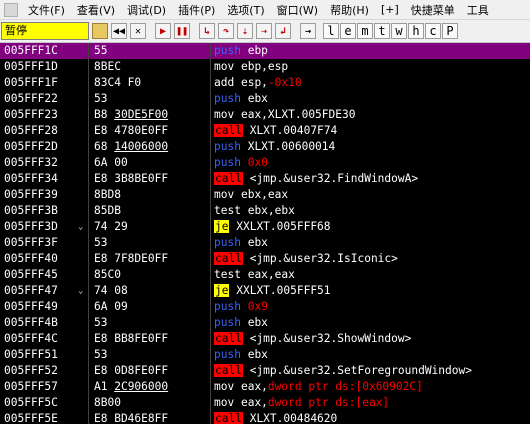 This screenshot has height=424, width=530. What do you see at coordinates (196, 10) in the screenshot?
I see `menu-plugins: 插件(P)` at bounding box center [196, 10].